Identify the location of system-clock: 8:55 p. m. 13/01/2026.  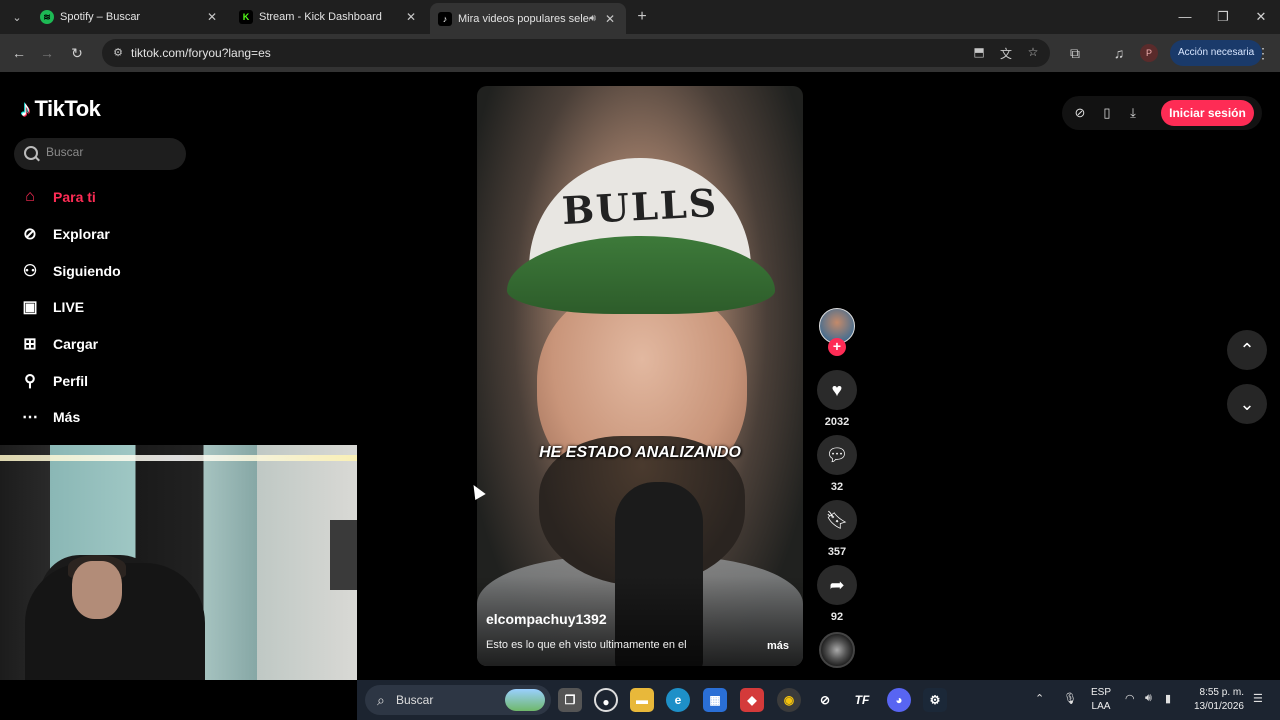
(1217, 700).